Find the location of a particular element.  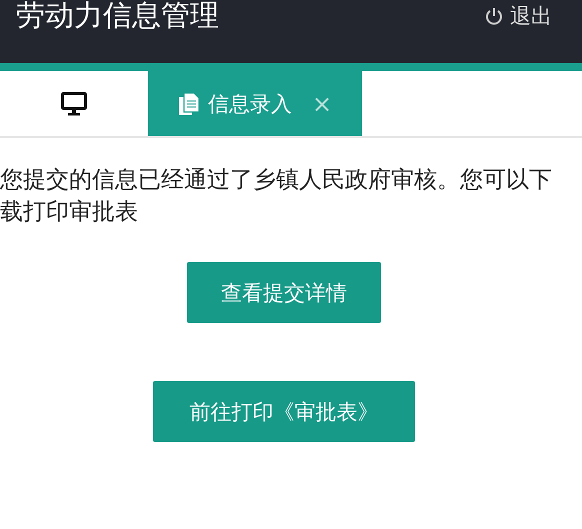

status-message: 您提交的信息已经通过了乡镇人民政府审核。您可以下载打印审批表 is located at coordinates (276, 196).